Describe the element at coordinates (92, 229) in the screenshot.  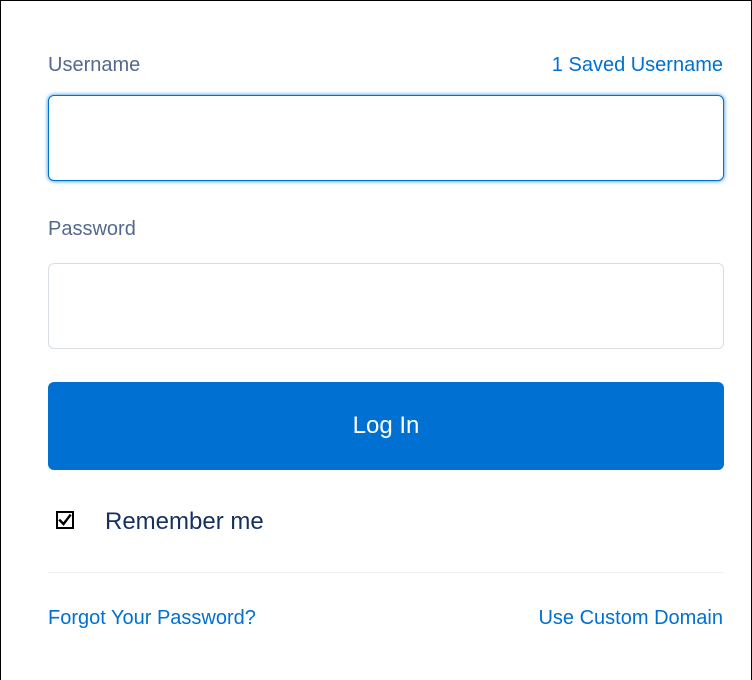
I see `password-label: Password` at that location.